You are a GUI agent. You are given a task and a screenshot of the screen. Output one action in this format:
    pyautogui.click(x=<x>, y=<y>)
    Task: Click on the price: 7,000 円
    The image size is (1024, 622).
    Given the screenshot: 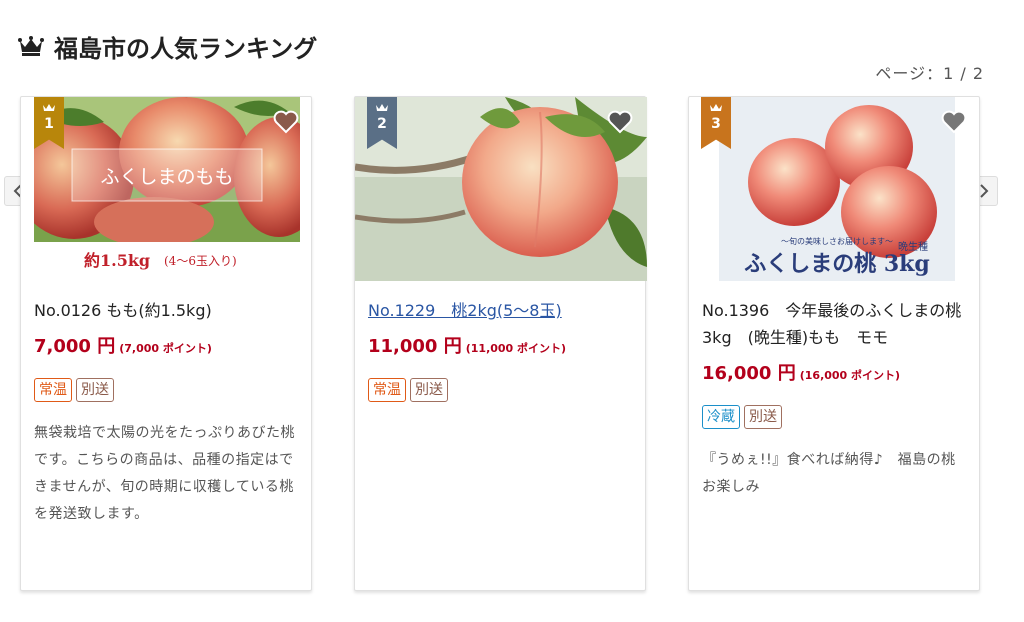 What is the action you would take?
    pyautogui.click(x=75, y=346)
    